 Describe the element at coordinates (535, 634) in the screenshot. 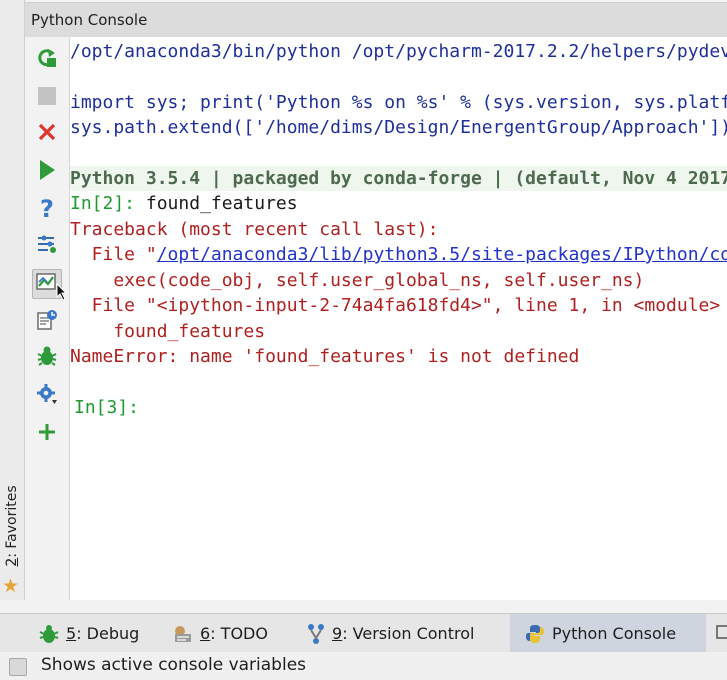

I see `python-icon` at that location.